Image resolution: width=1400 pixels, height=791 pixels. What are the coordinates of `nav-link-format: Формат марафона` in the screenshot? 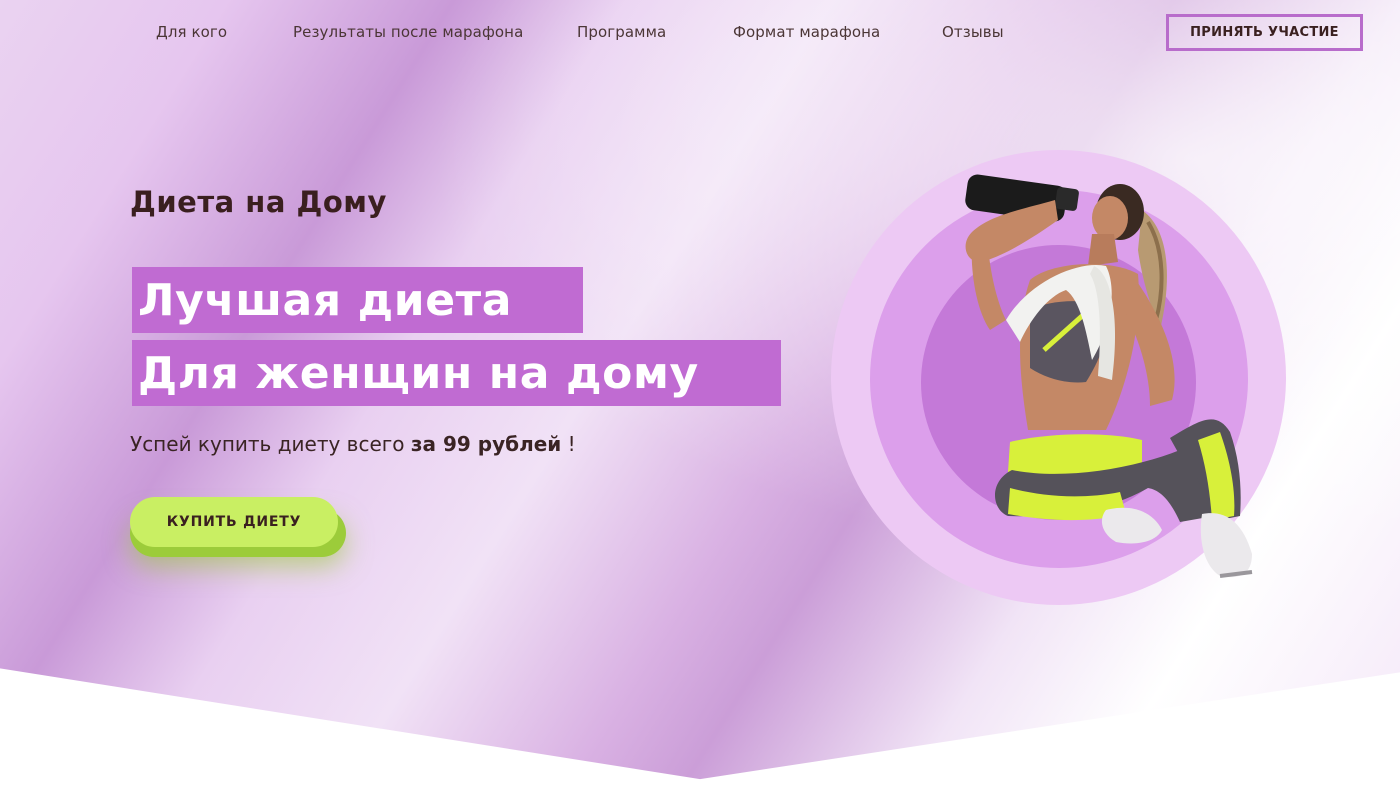 It's located at (806, 32).